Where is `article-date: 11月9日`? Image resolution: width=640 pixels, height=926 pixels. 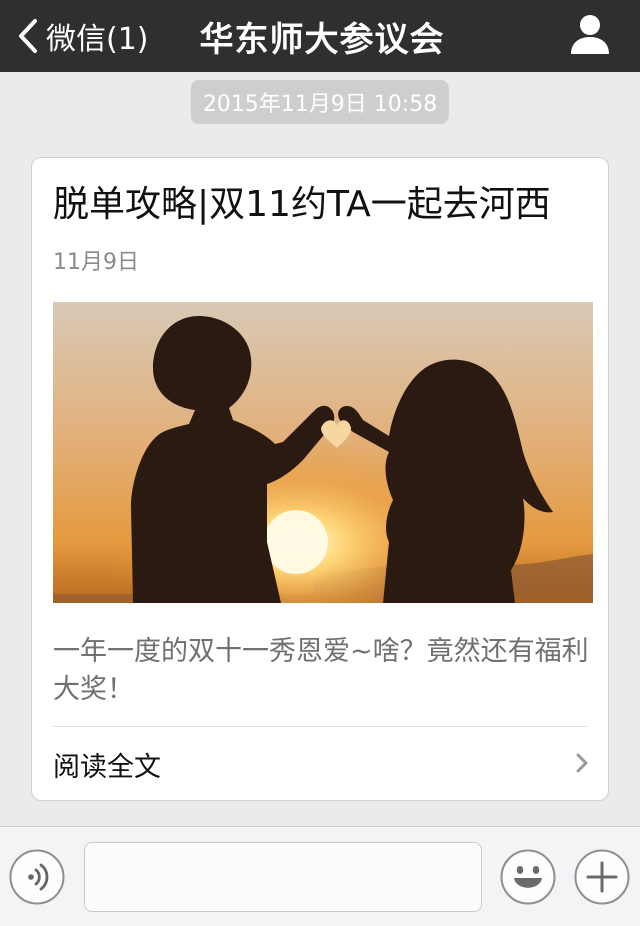 article-date: 11月9日 is located at coordinates (96, 262).